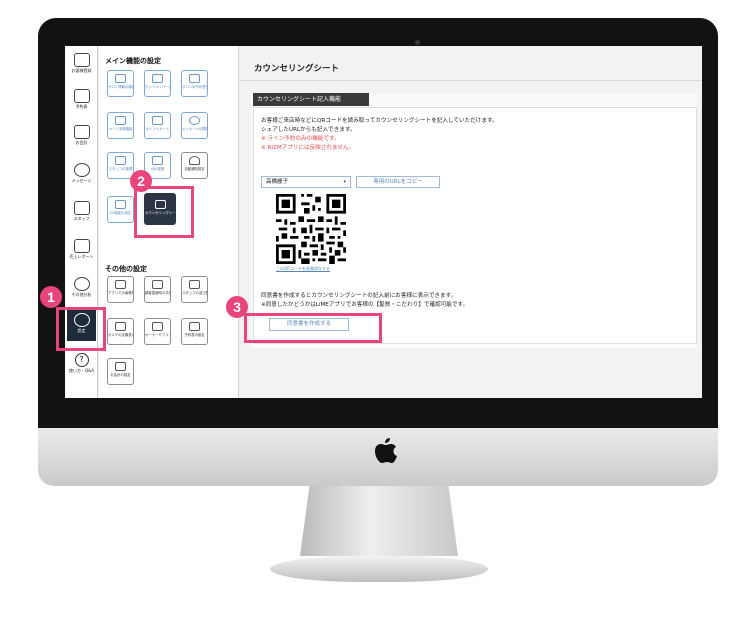 Image resolution: width=750 pixels, height=620 pixels. I want to click on rail-item-reservations: 予約表, so click(81, 101).